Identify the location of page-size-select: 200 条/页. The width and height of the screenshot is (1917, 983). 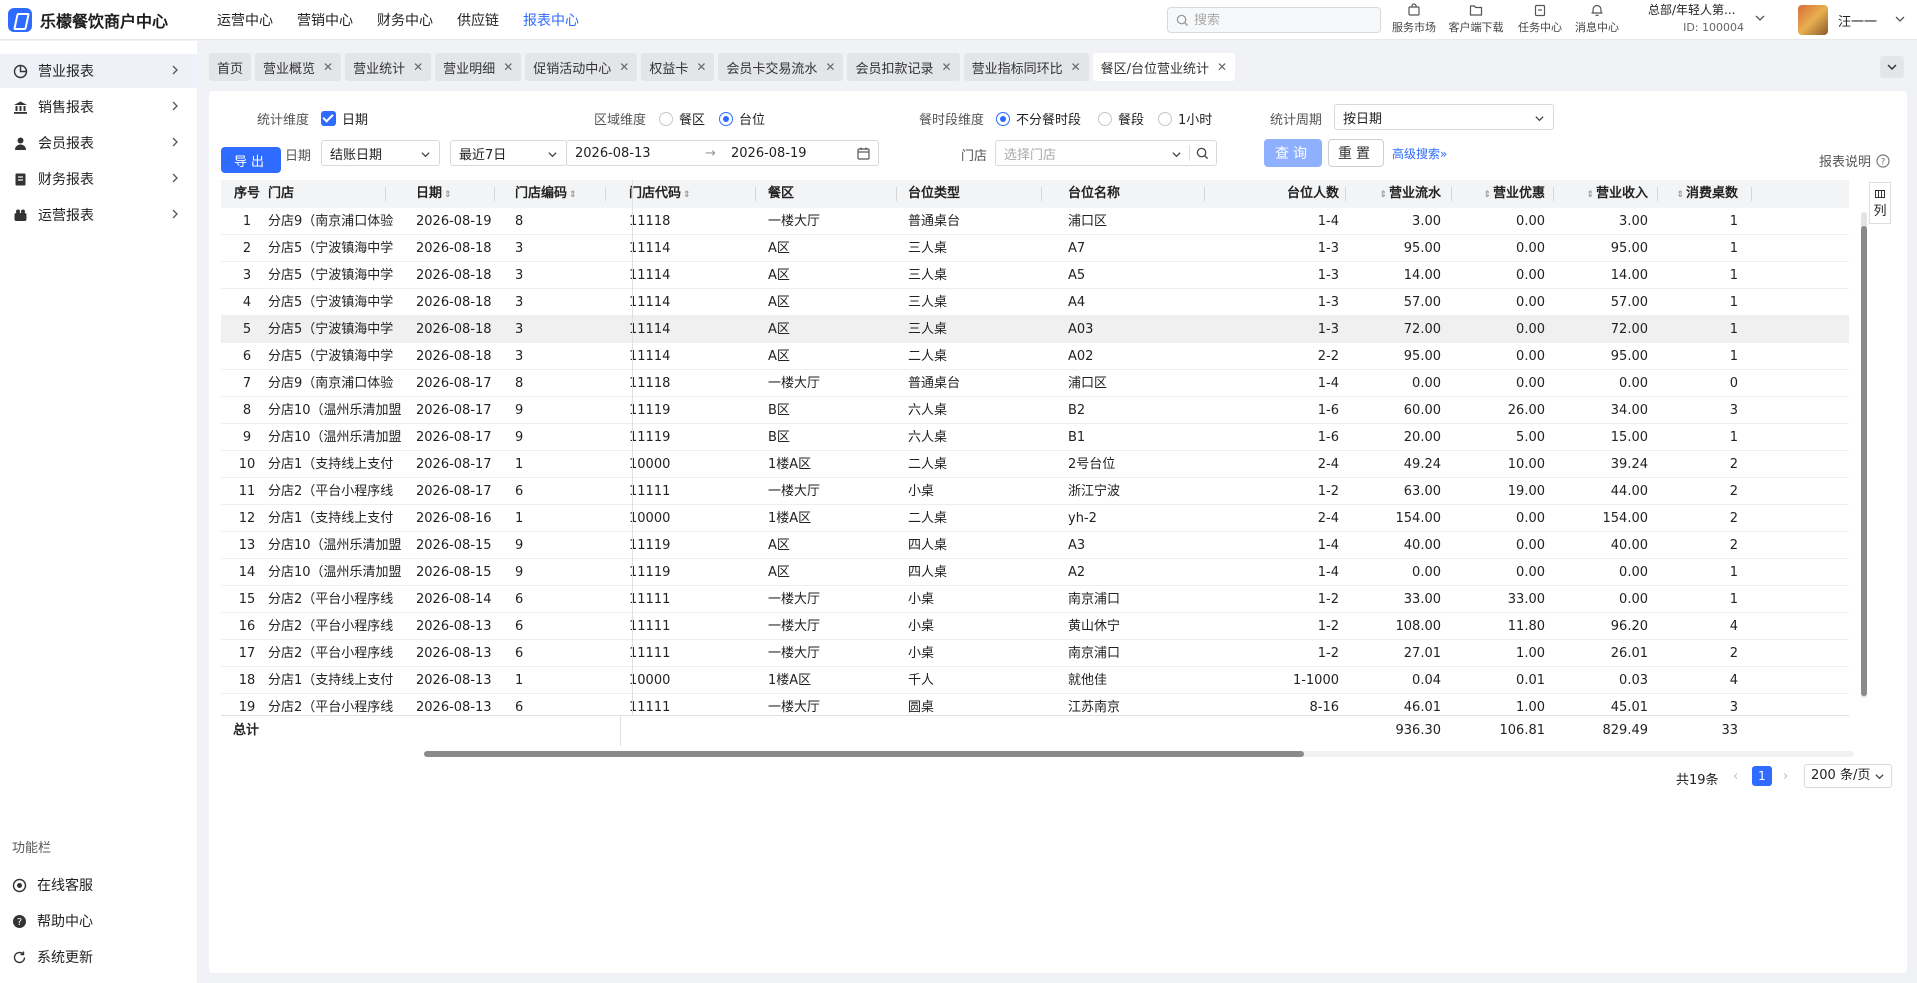
(1848, 776).